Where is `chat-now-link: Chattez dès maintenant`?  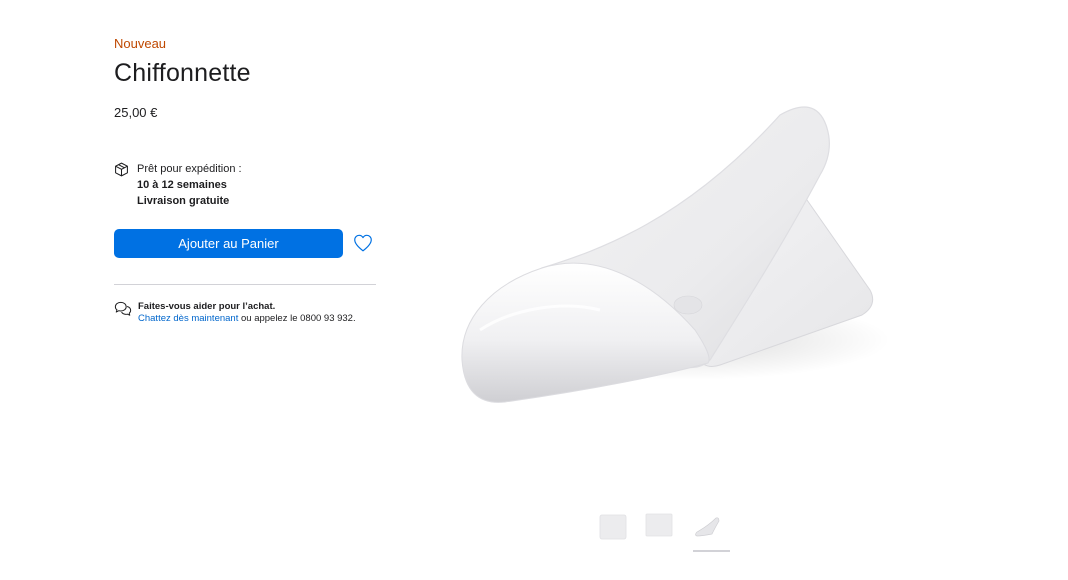 chat-now-link: Chattez dès maintenant is located at coordinates (188, 318).